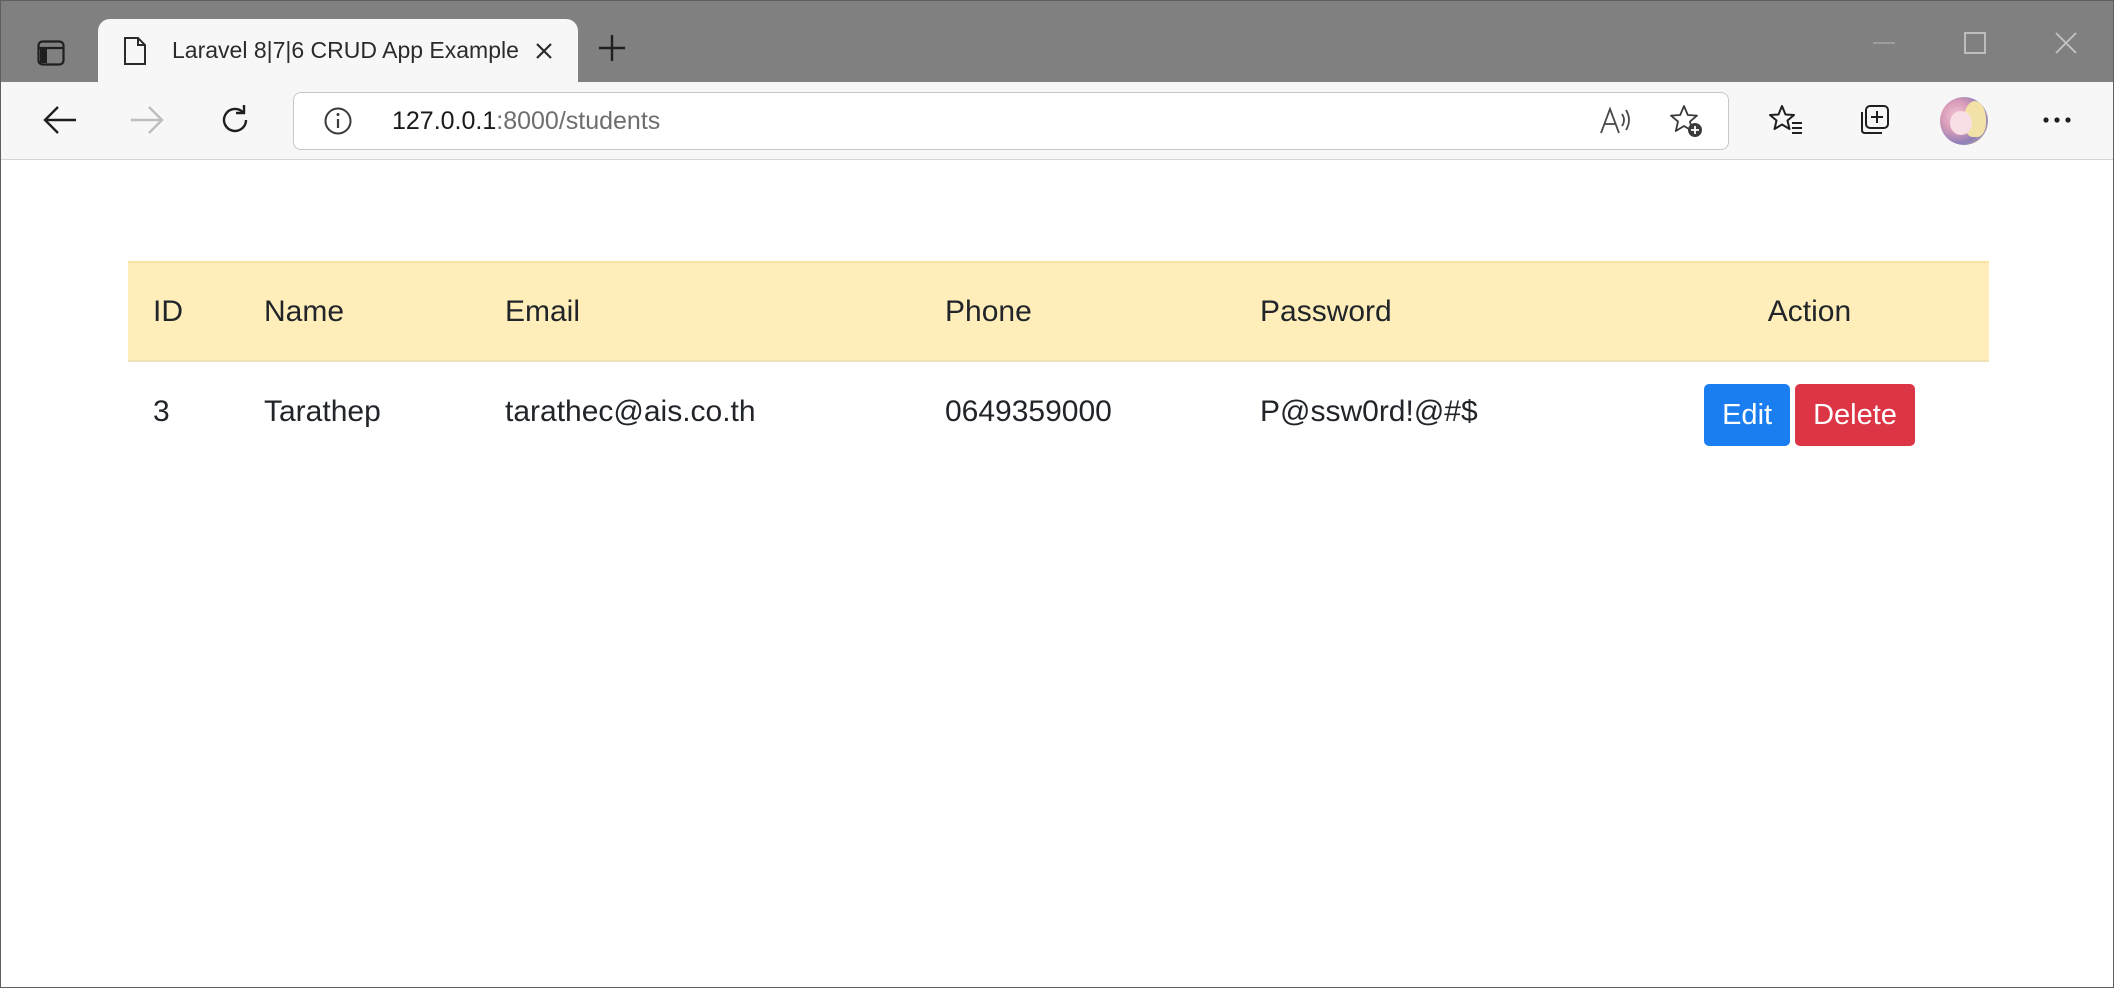 Image resolution: width=2114 pixels, height=988 pixels. I want to click on reload-icon, so click(235, 120).